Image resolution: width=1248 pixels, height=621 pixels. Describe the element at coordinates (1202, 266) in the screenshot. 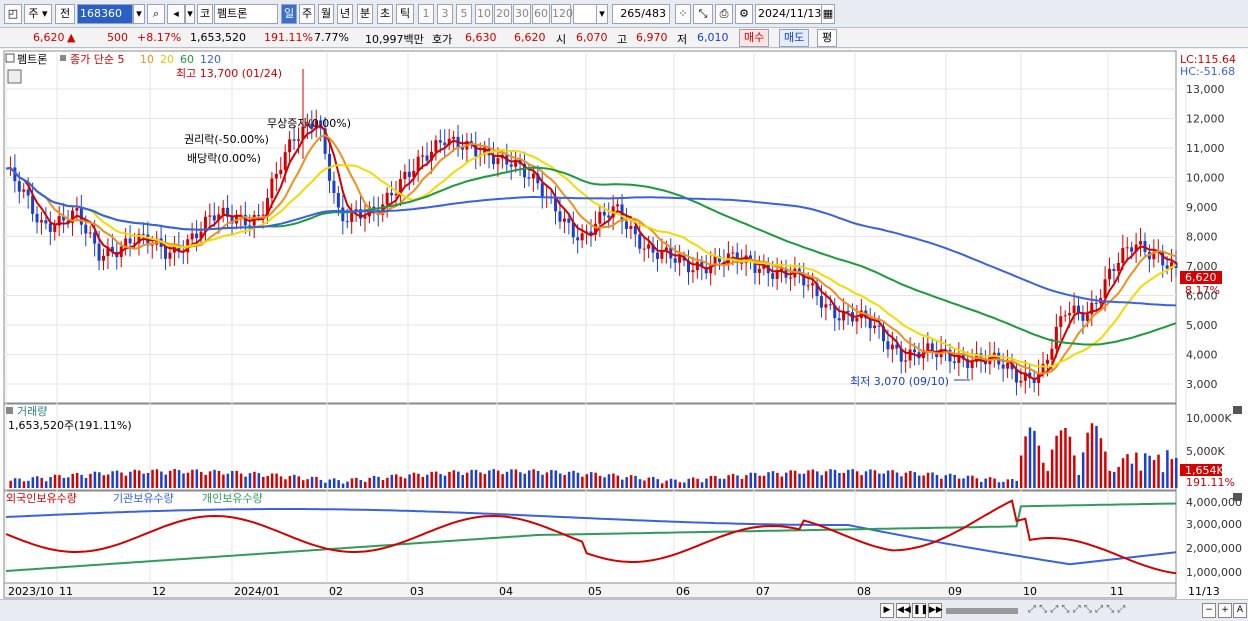

I see `price-ytick: 7,000` at that location.